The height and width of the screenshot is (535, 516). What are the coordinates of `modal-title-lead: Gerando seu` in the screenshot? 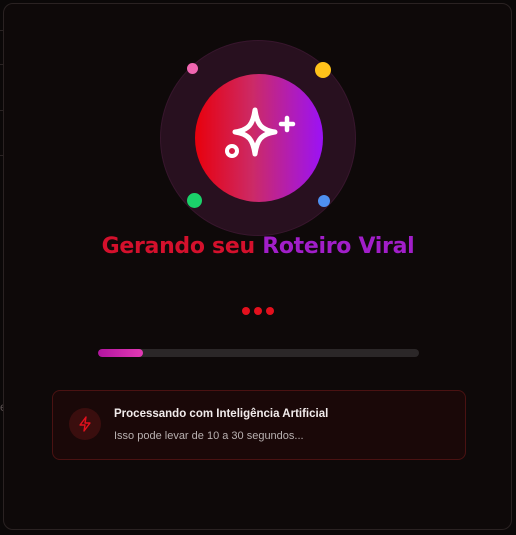 It's located at (182, 246).